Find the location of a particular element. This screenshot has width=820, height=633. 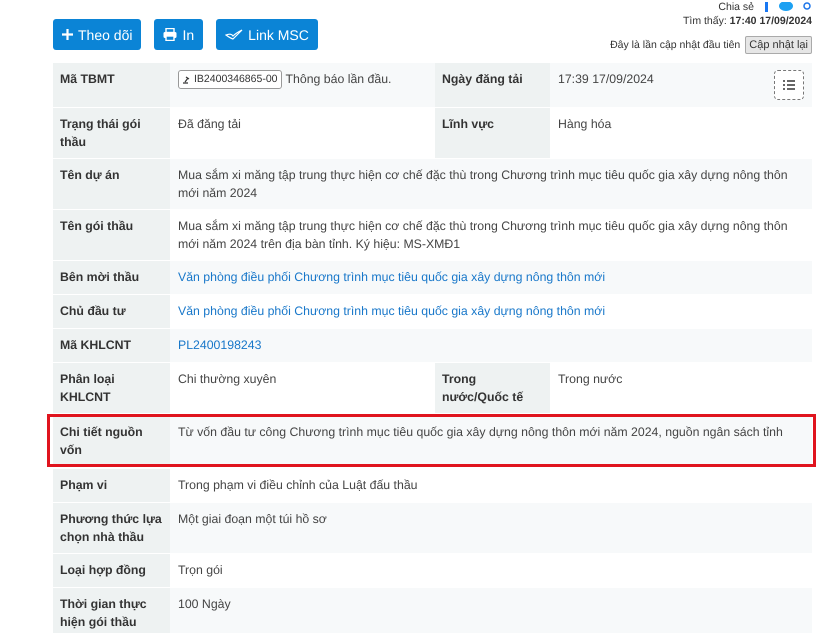

refresh-button: Cập nhật lại is located at coordinates (778, 45).